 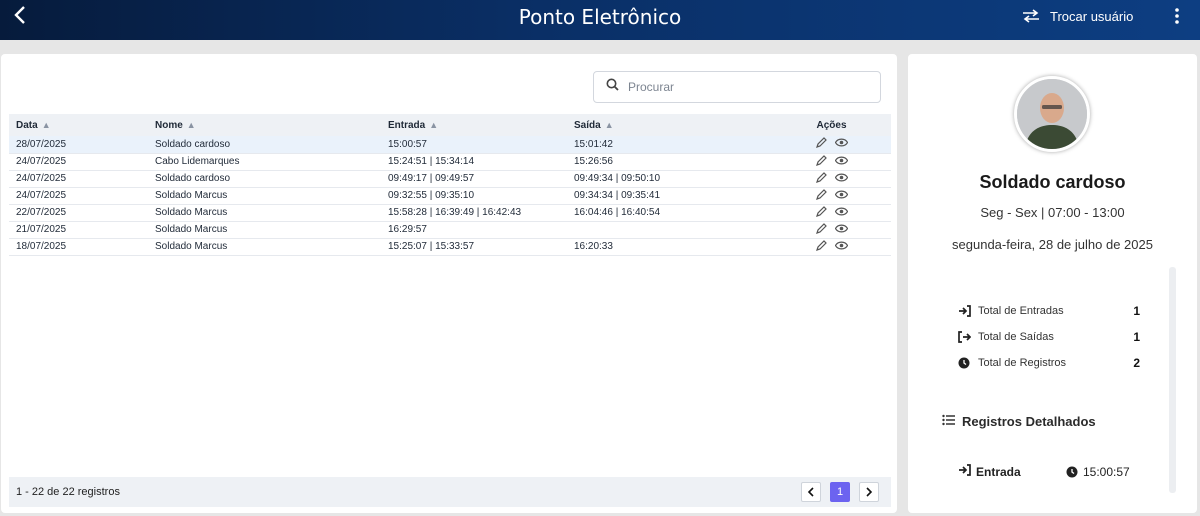 What do you see at coordinates (669, 162) in the screenshot?
I see `cell-saida: 15:26:56` at bounding box center [669, 162].